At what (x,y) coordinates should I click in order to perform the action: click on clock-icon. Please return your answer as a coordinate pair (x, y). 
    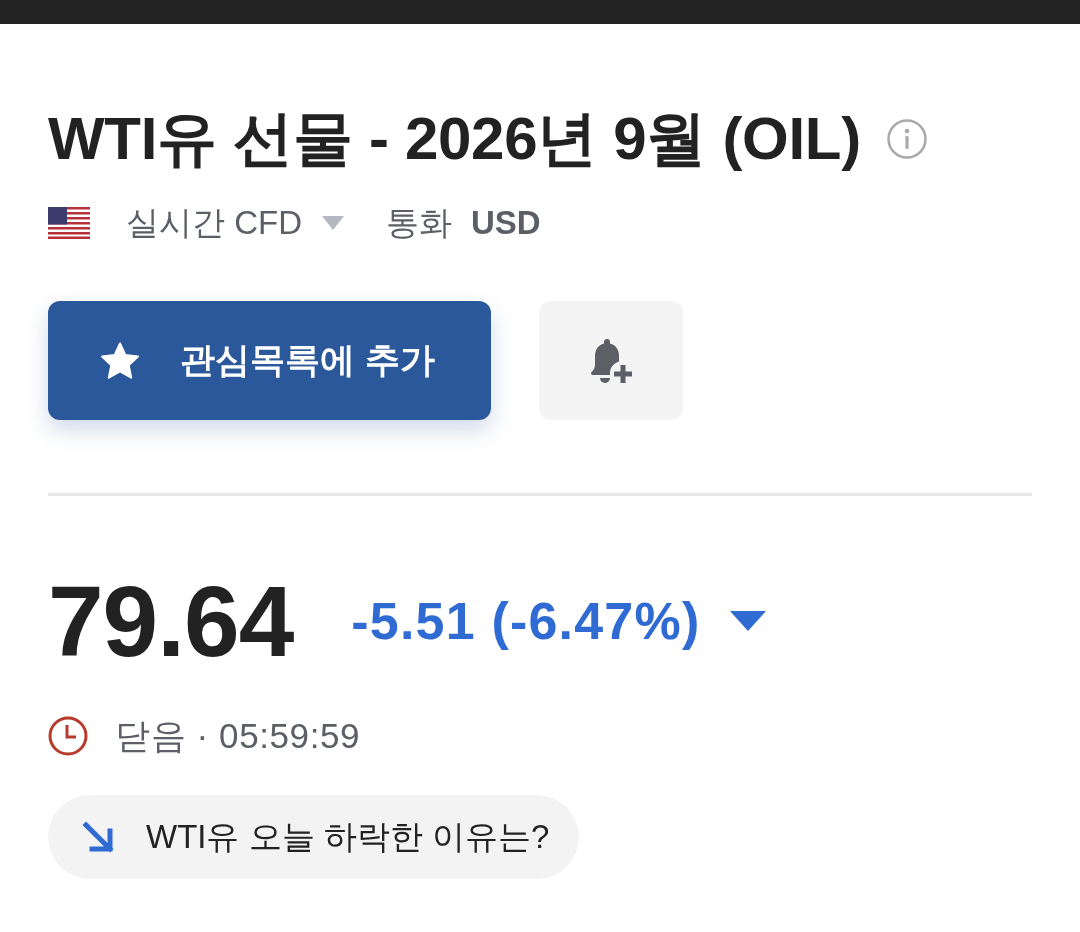
    Looking at the image, I should click on (68, 736).